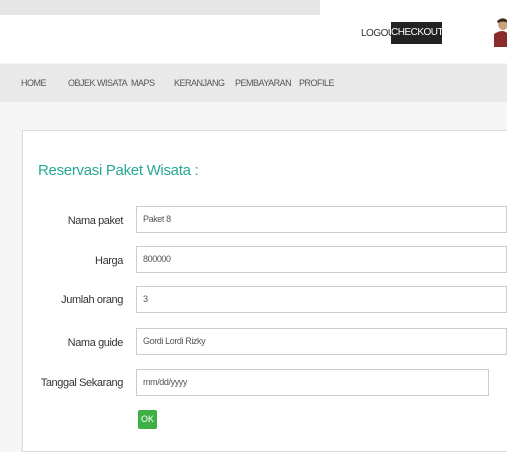 The height and width of the screenshot is (452, 507). Describe the element at coordinates (147, 419) in the screenshot. I see `ok-button: OK` at that location.